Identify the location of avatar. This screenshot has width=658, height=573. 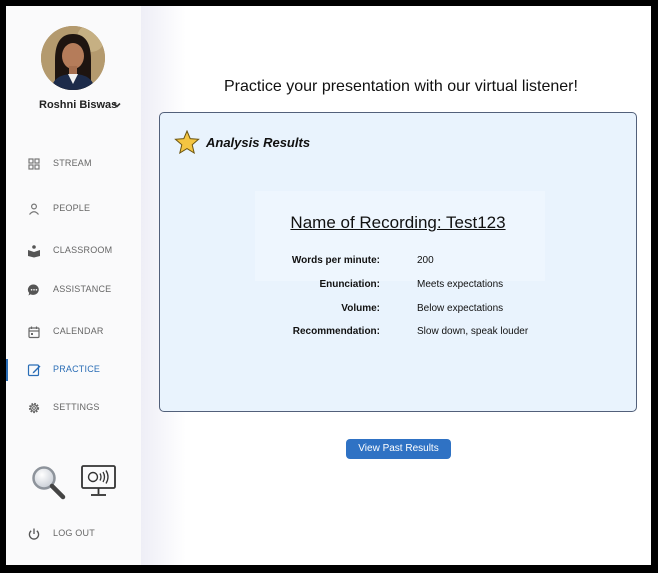
(73, 58).